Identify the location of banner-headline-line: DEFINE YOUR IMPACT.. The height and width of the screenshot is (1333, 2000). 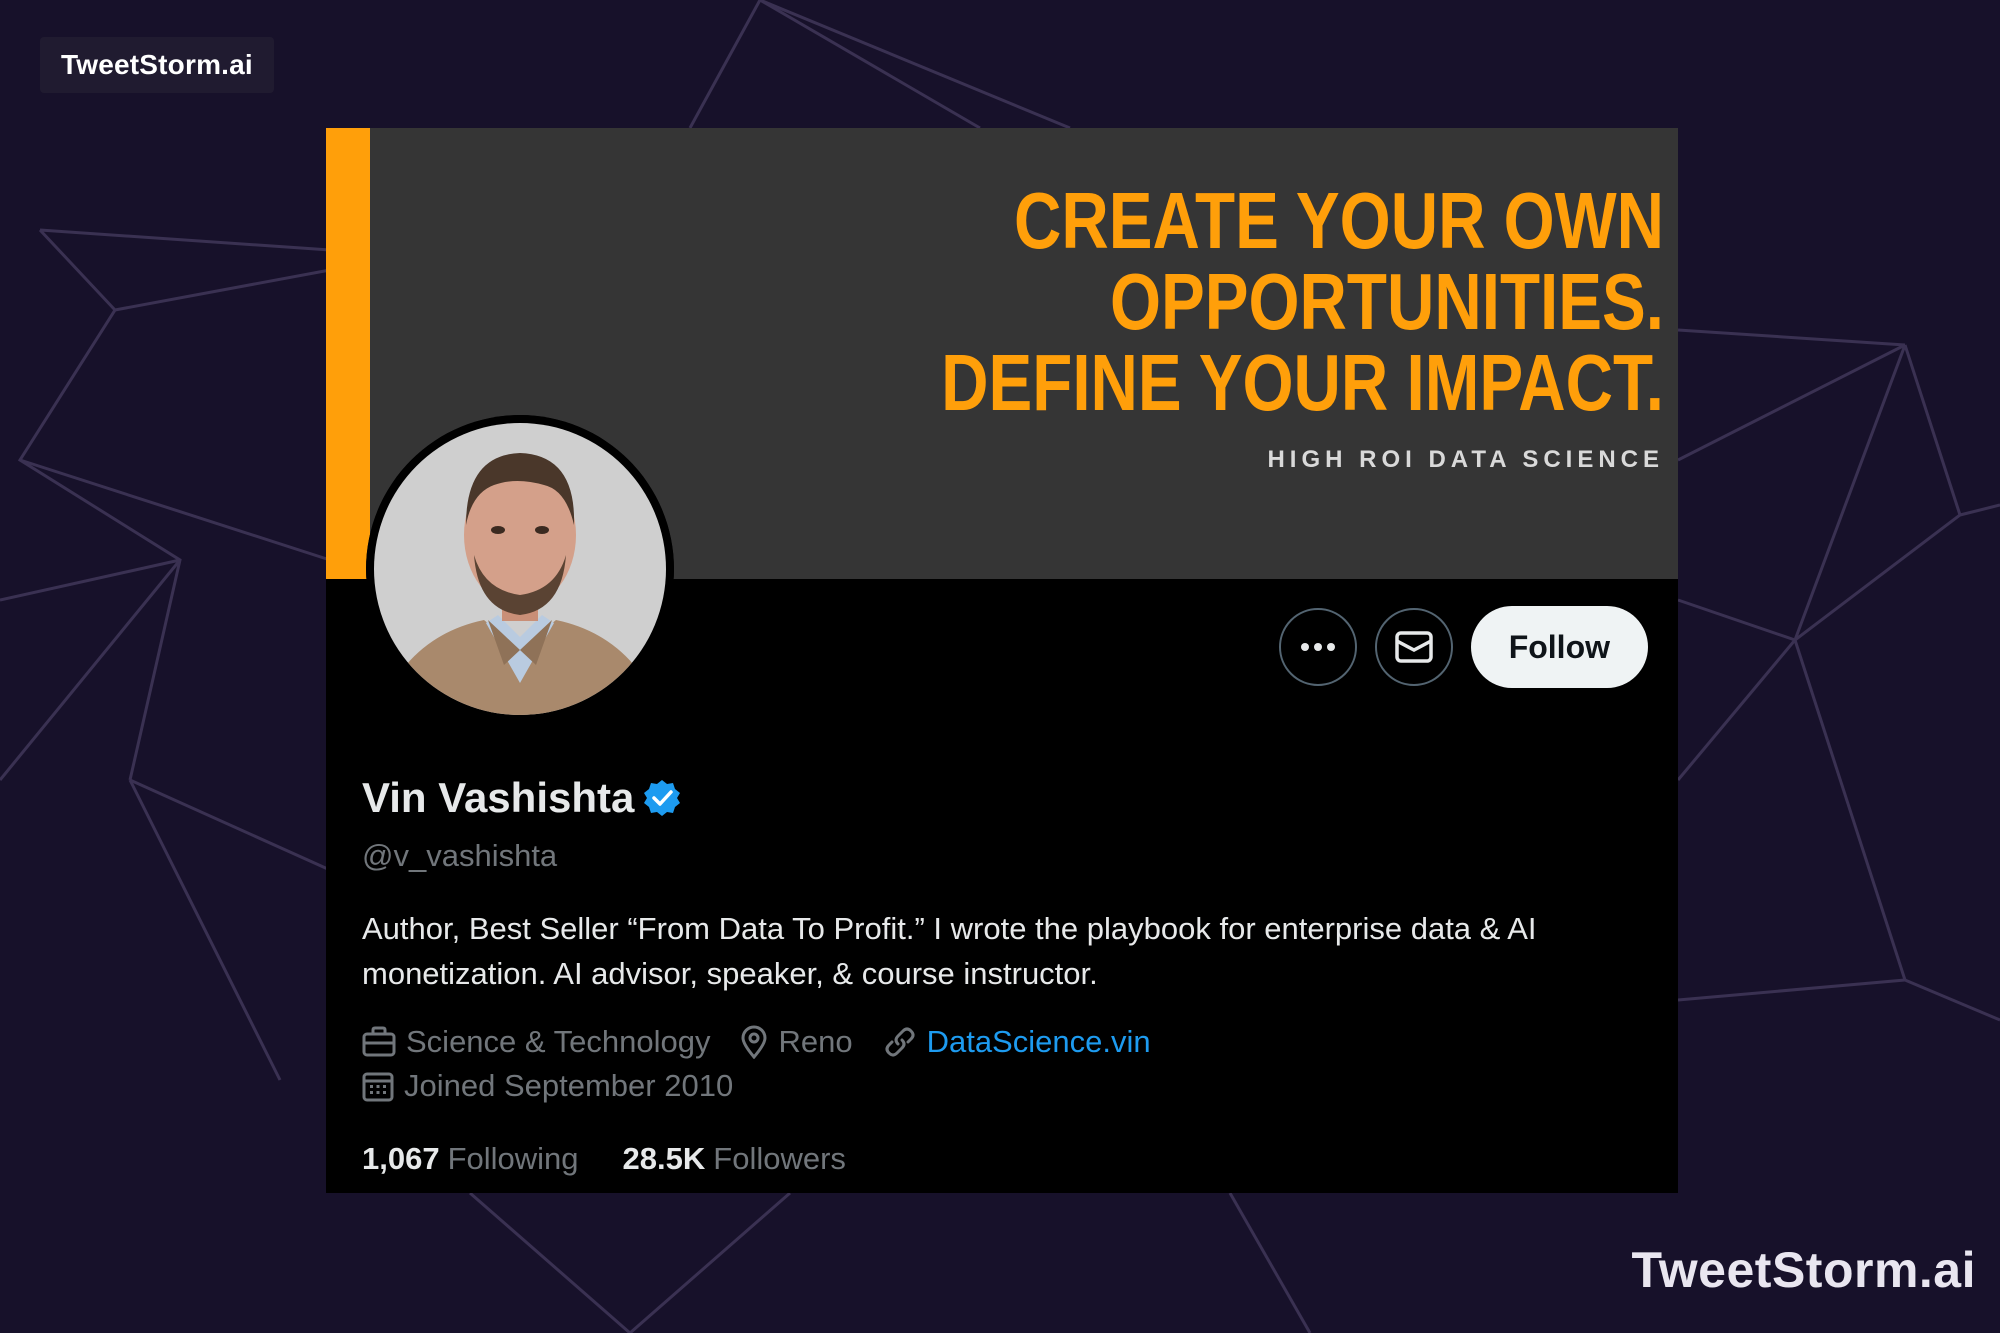
(1302, 382).